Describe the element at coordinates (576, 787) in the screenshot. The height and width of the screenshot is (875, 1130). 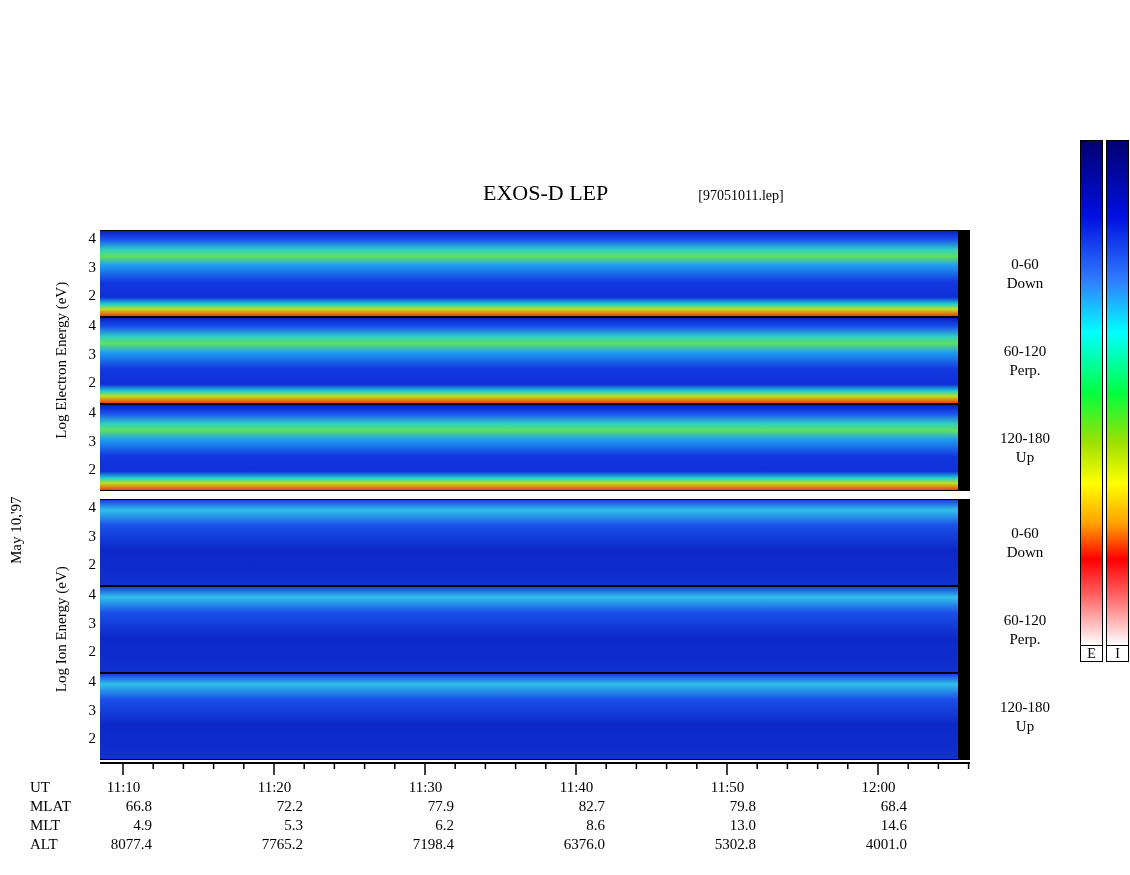
I see `time-label: 11:40` at that location.